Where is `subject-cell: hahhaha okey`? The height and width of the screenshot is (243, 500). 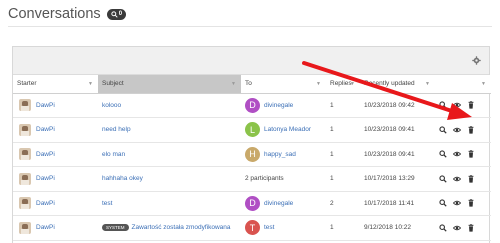
subject-cell: hahhaha okey is located at coordinates (169, 179).